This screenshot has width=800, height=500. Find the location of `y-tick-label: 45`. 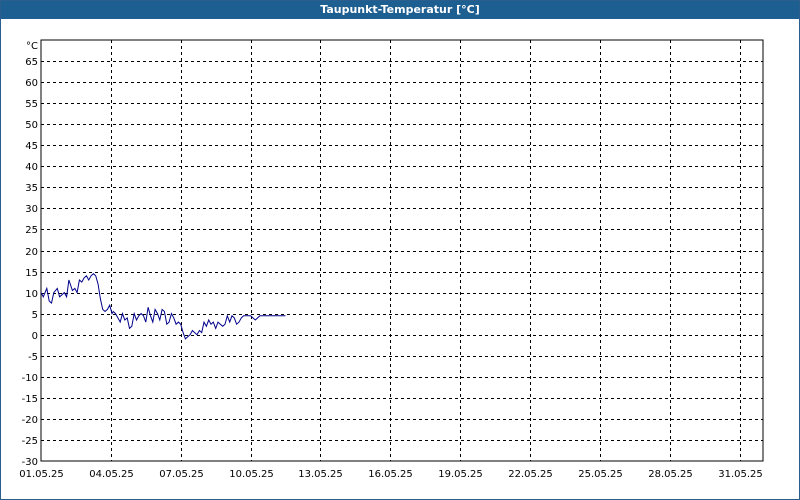

y-tick-label: 45 is located at coordinates (31, 146).